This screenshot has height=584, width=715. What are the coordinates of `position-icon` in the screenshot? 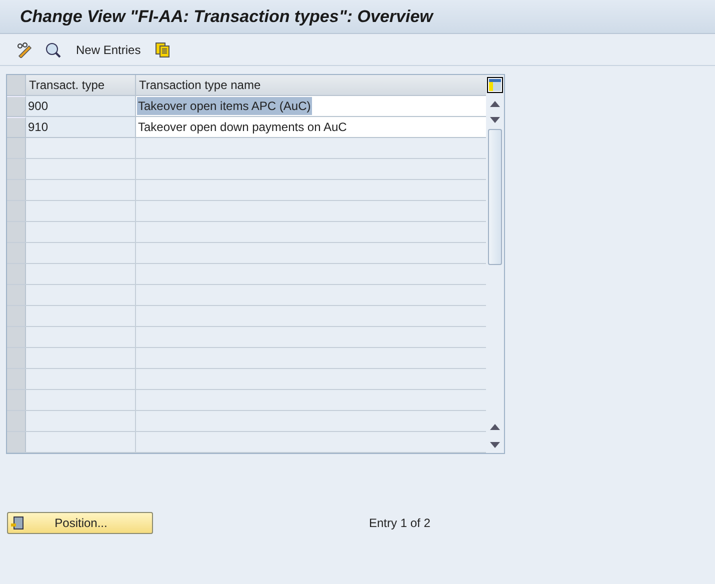 It's located at (17, 523).